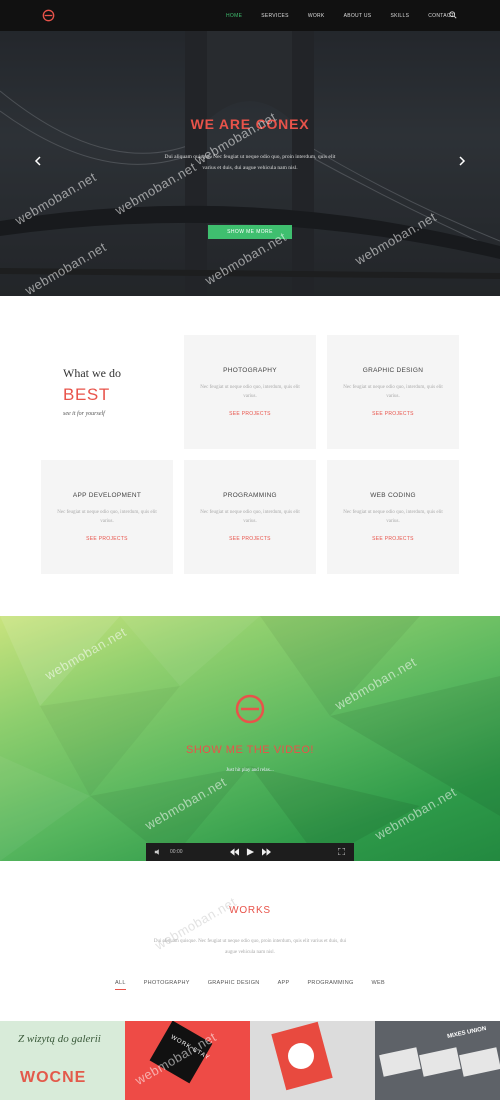  I want to click on filter-all: ALL, so click(120, 985).